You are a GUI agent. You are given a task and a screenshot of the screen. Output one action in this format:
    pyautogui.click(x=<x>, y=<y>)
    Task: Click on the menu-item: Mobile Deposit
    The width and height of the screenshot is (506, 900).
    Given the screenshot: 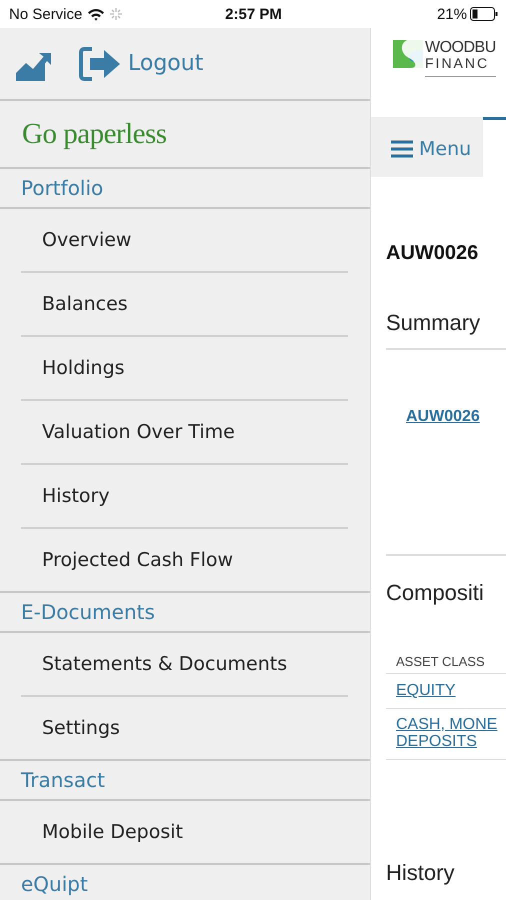 What is the action you would take?
    pyautogui.click(x=112, y=832)
    